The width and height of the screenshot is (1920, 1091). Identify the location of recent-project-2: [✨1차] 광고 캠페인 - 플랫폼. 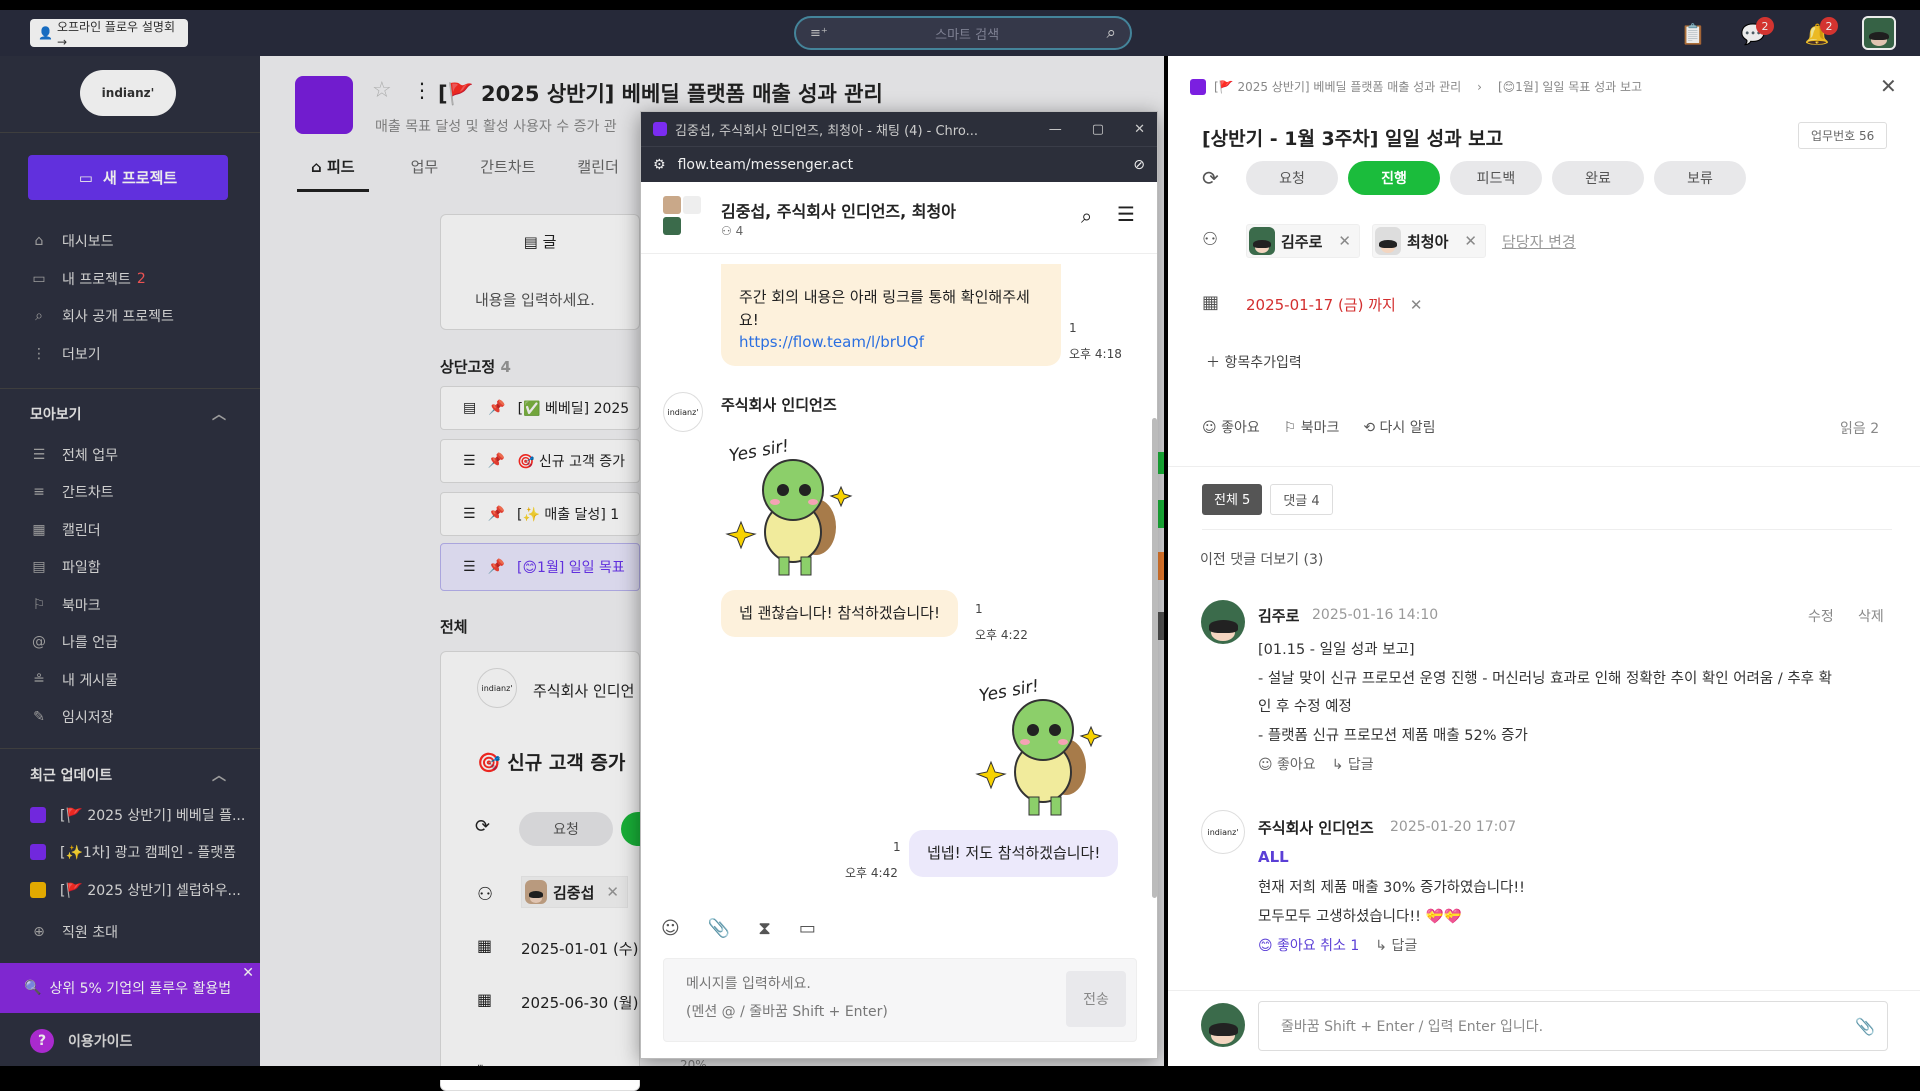
(133, 852).